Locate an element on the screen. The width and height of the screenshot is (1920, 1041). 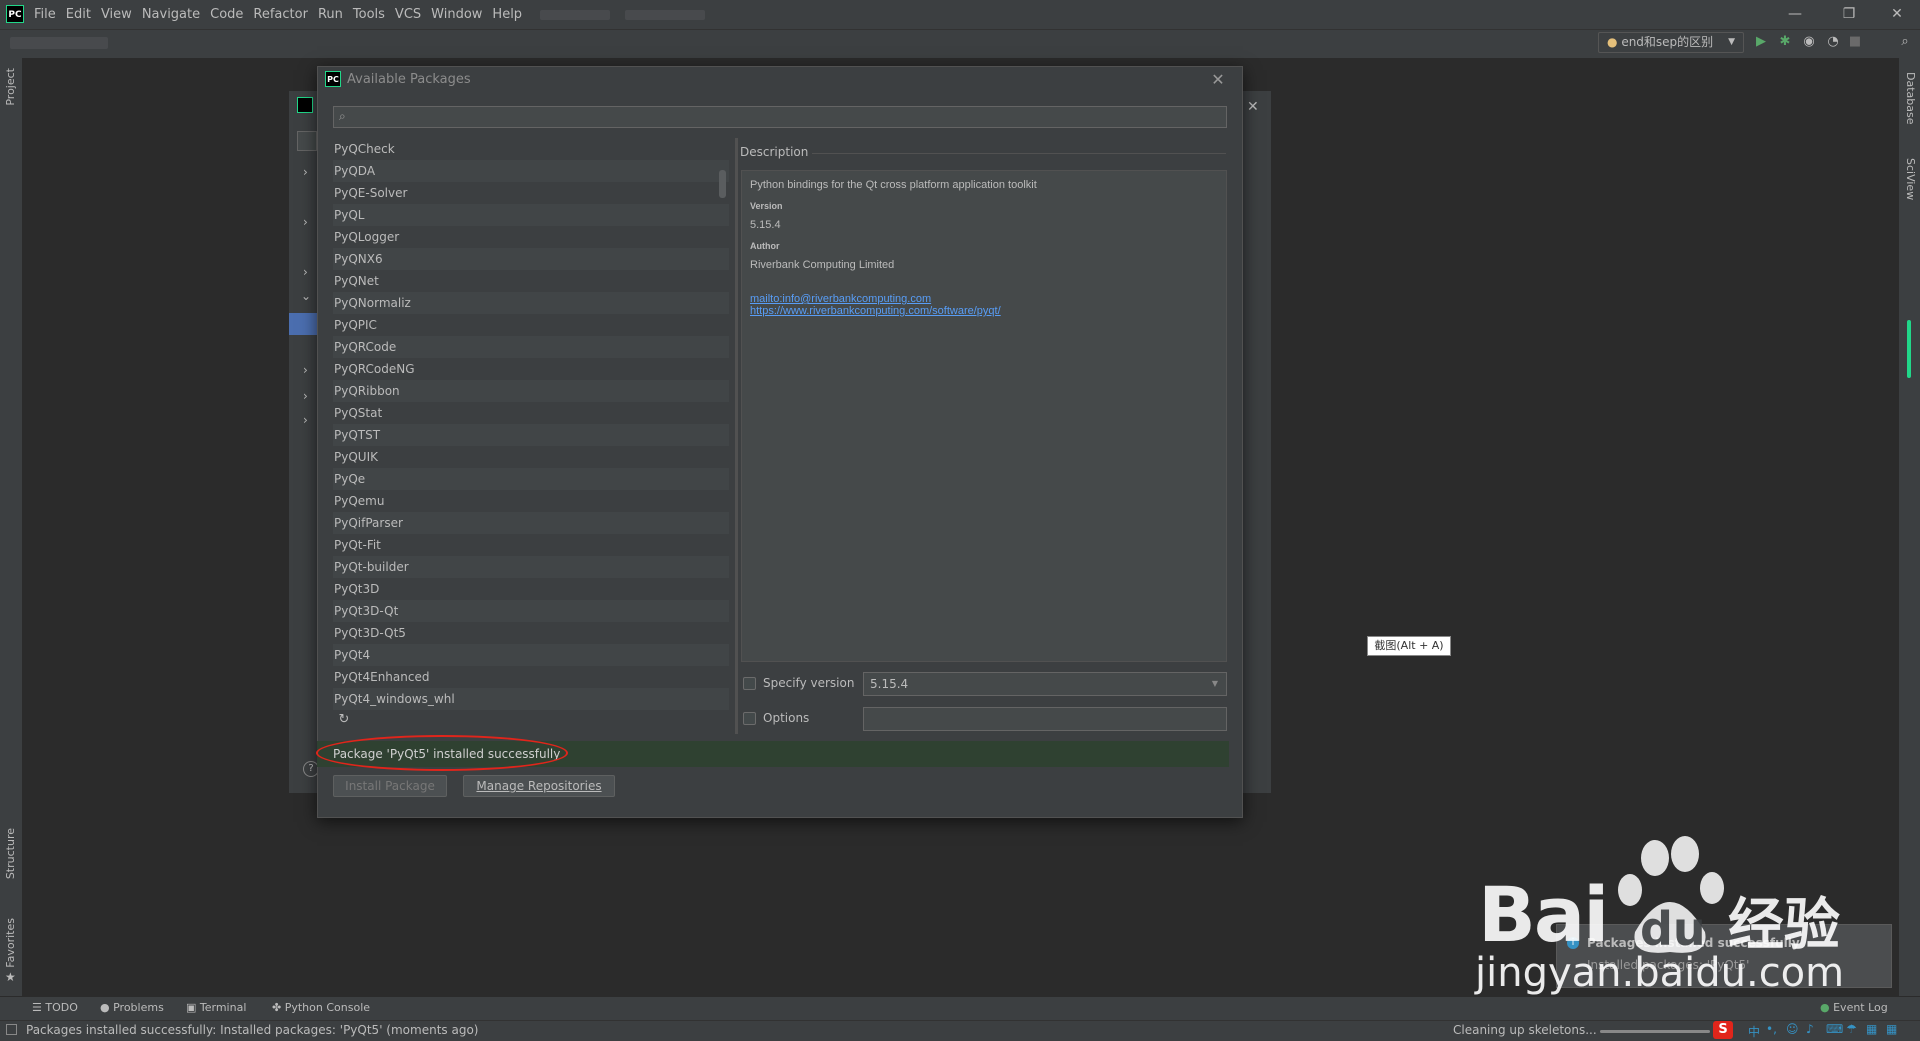
menu-run: Run is located at coordinates (330, 14).